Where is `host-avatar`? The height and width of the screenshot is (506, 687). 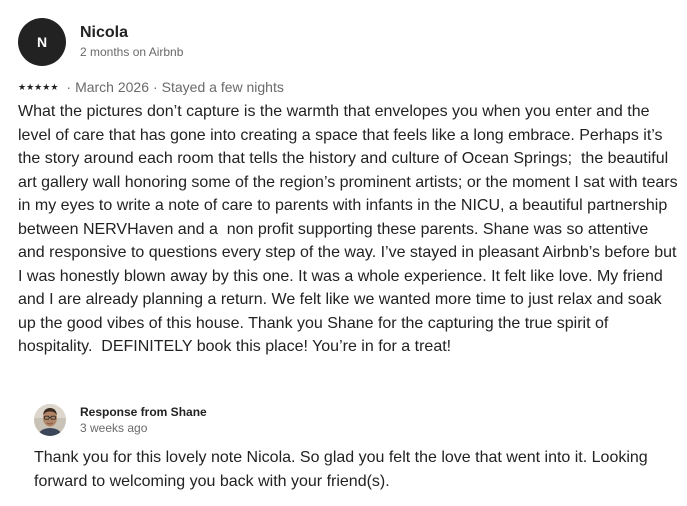 host-avatar is located at coordinates (50, 420).